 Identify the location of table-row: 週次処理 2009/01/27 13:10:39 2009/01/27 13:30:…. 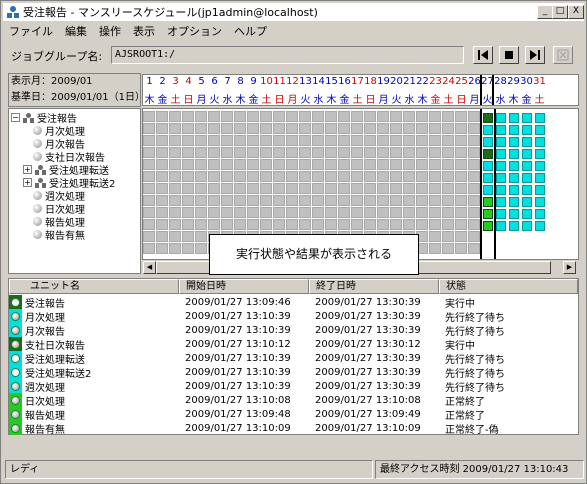
(293, 386).